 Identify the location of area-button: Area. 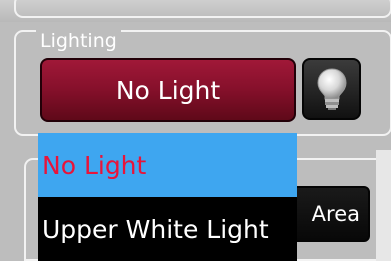
(330, 214).